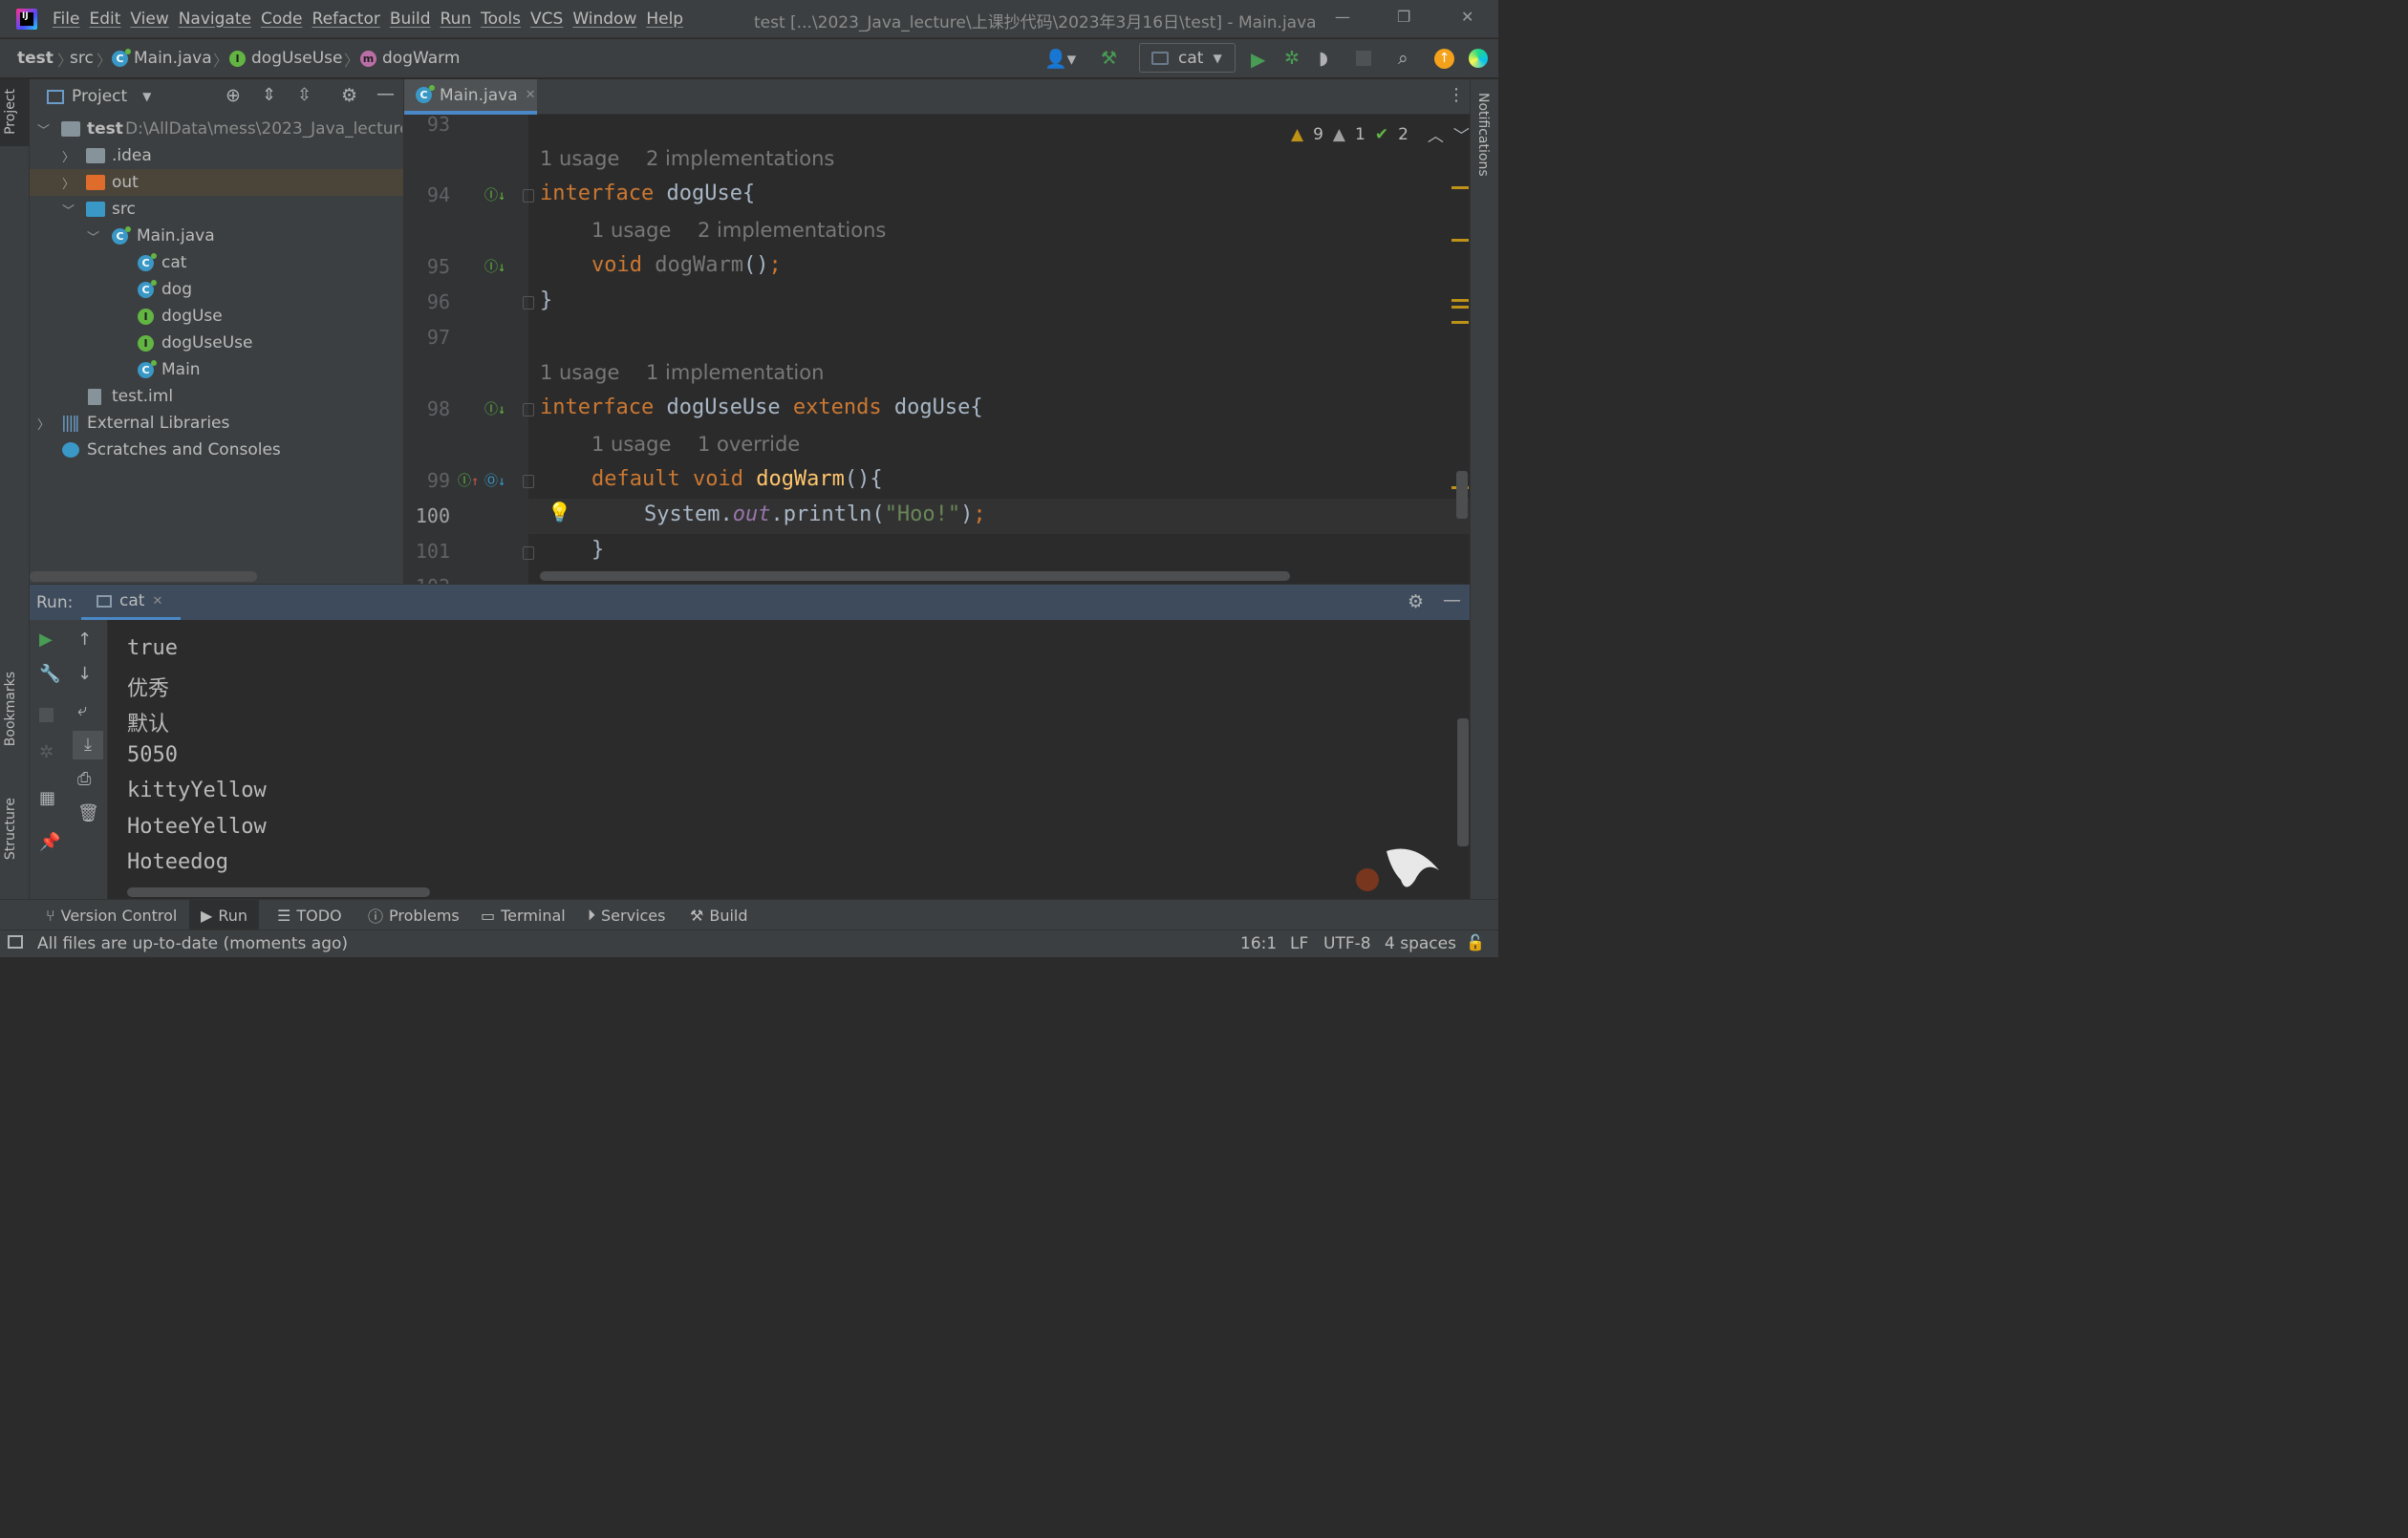  What do you see at coordinates (269, 95) in the screenshot?
I see `expand-all-icon: ⇕` at bounding box center [269, 95].